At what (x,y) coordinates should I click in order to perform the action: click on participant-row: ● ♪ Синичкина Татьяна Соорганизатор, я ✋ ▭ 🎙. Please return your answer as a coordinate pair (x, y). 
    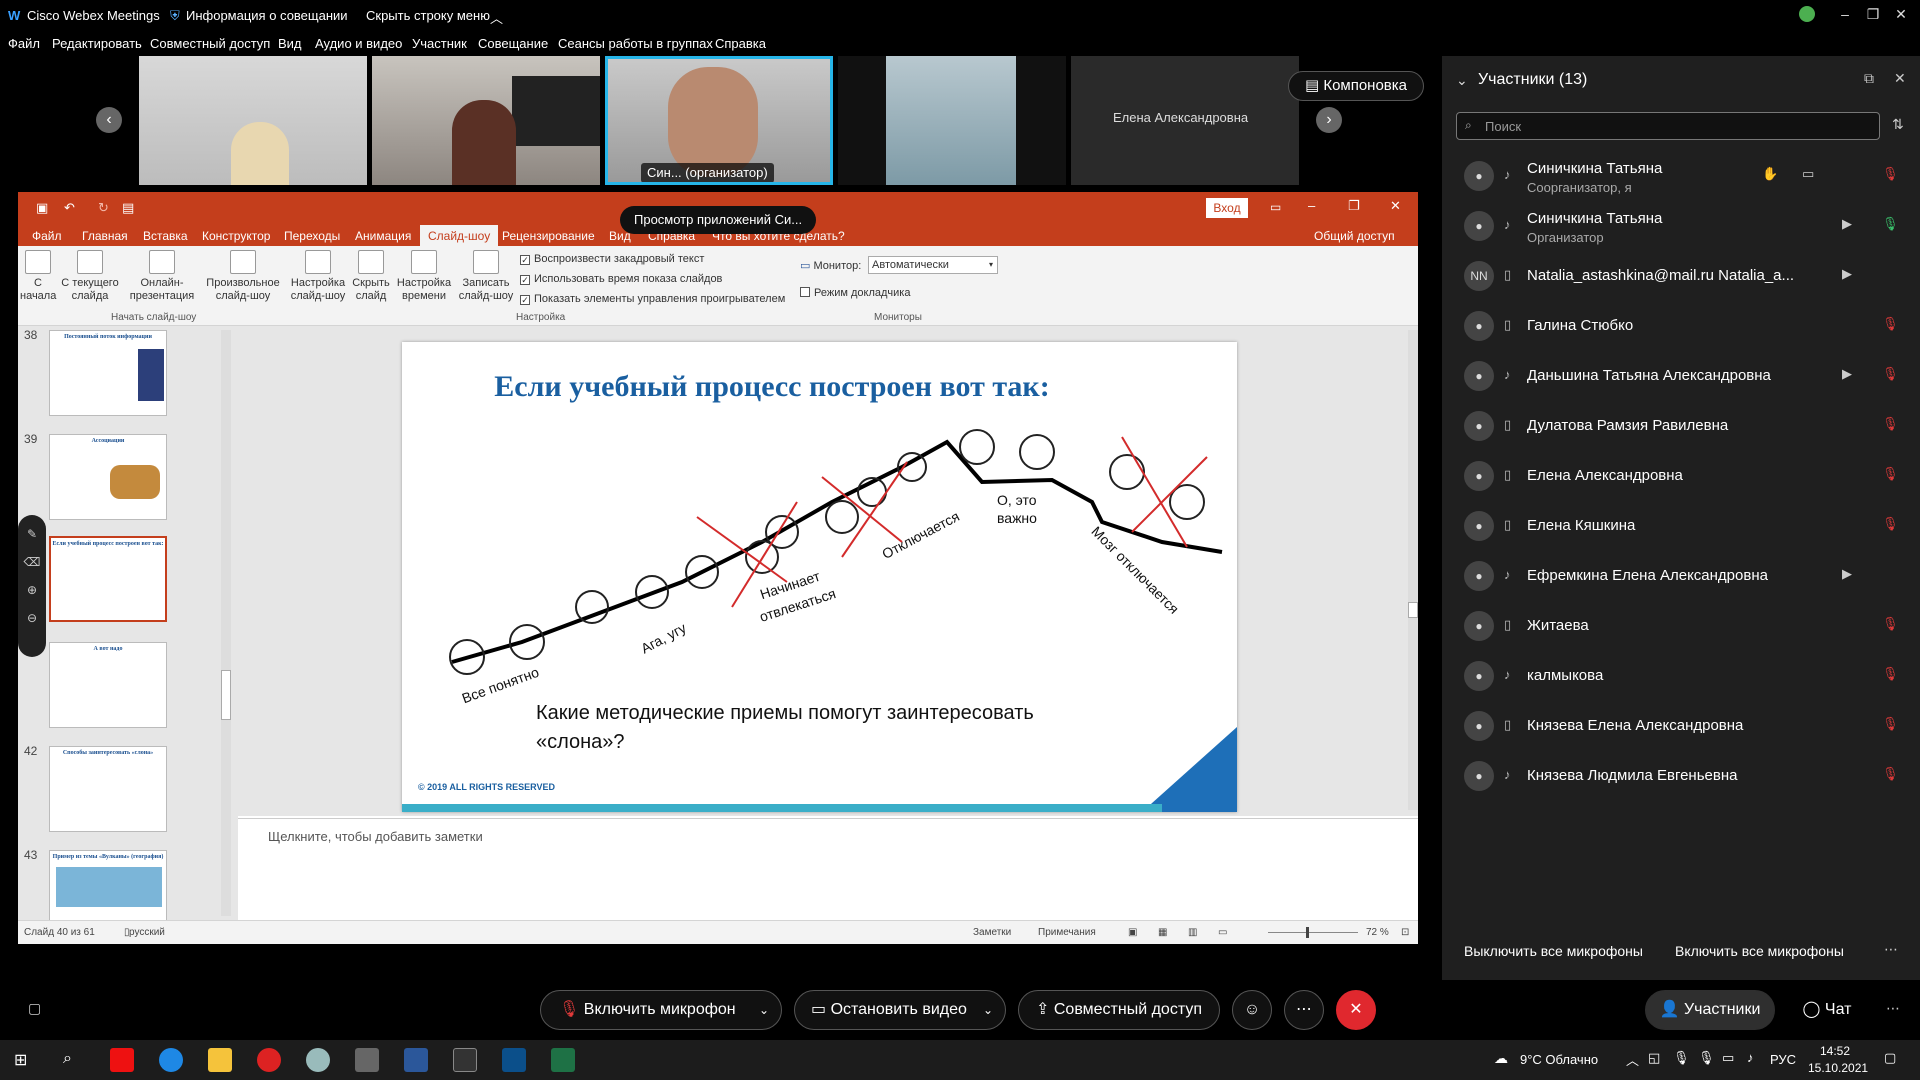
    Looking at the image, I should click on (1681, 176).